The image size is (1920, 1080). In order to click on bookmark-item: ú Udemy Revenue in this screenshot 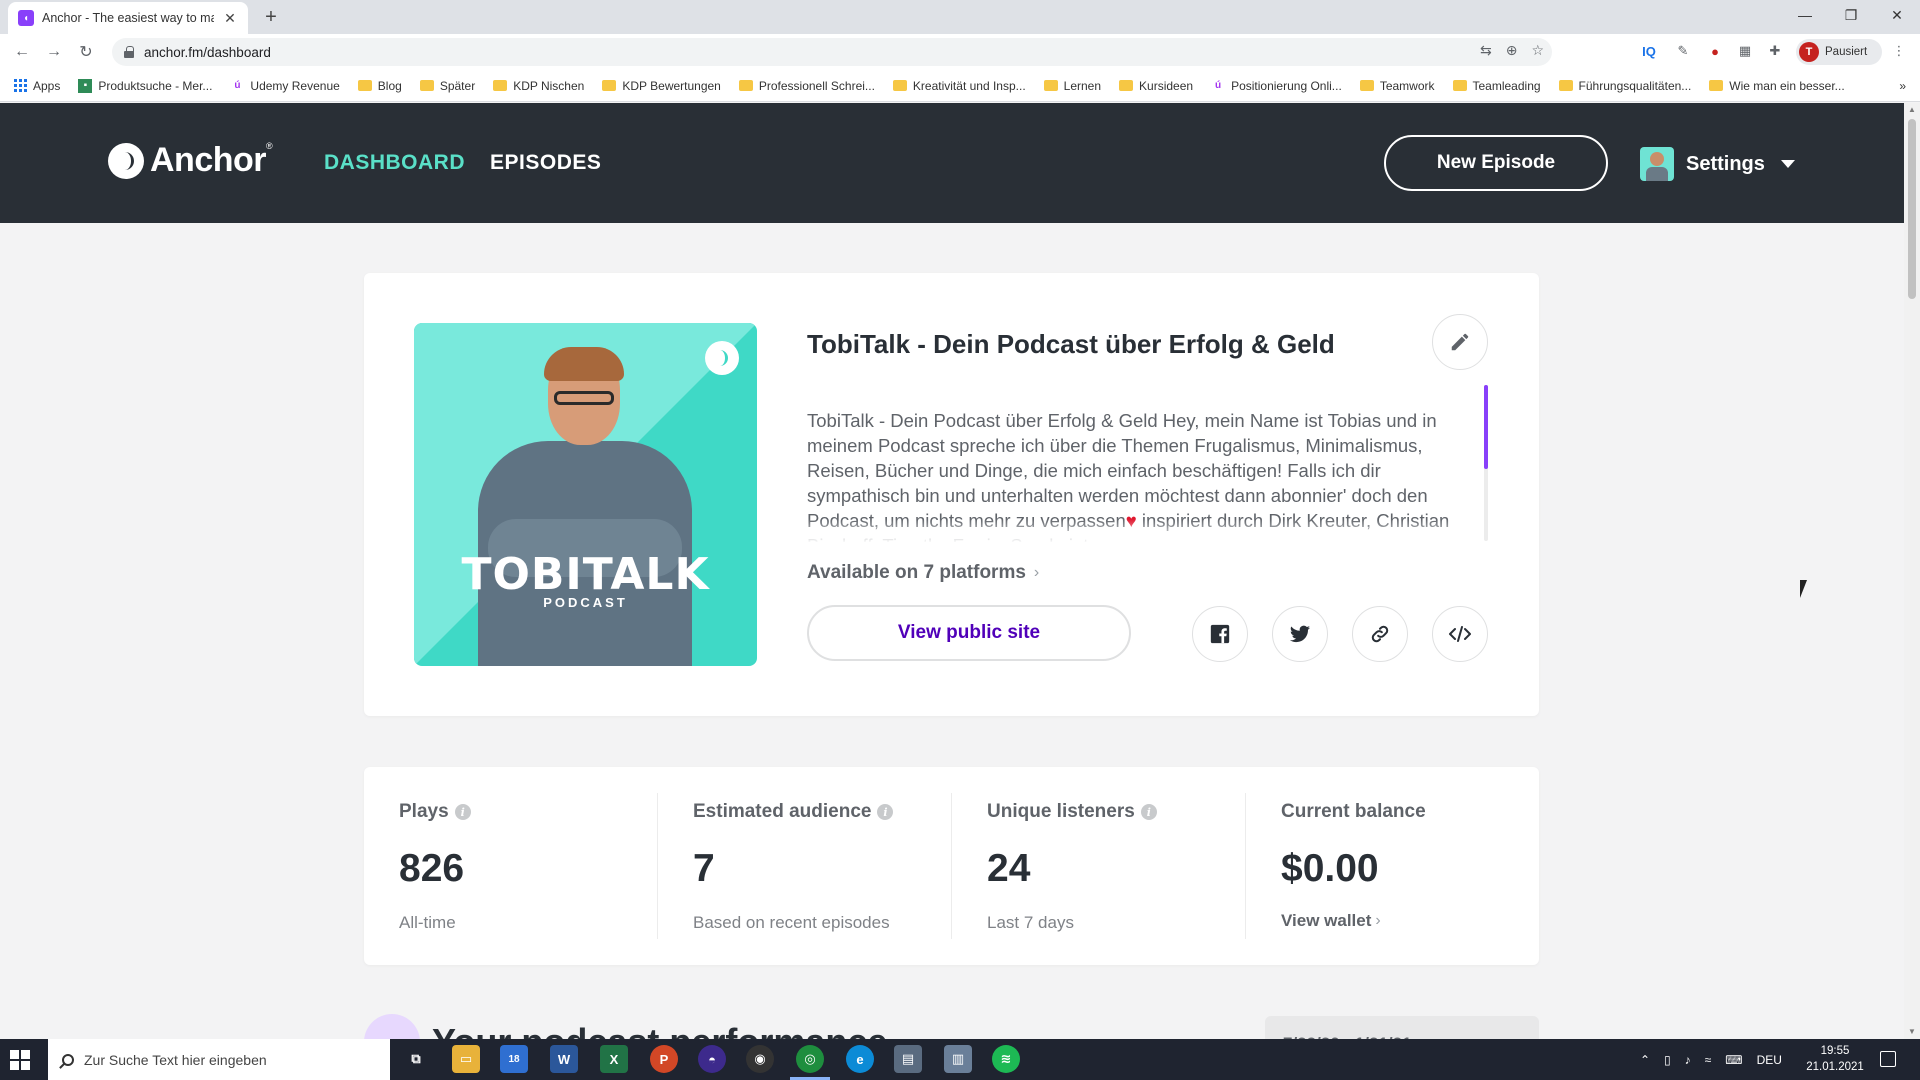, I will do `click(284, 86)`.